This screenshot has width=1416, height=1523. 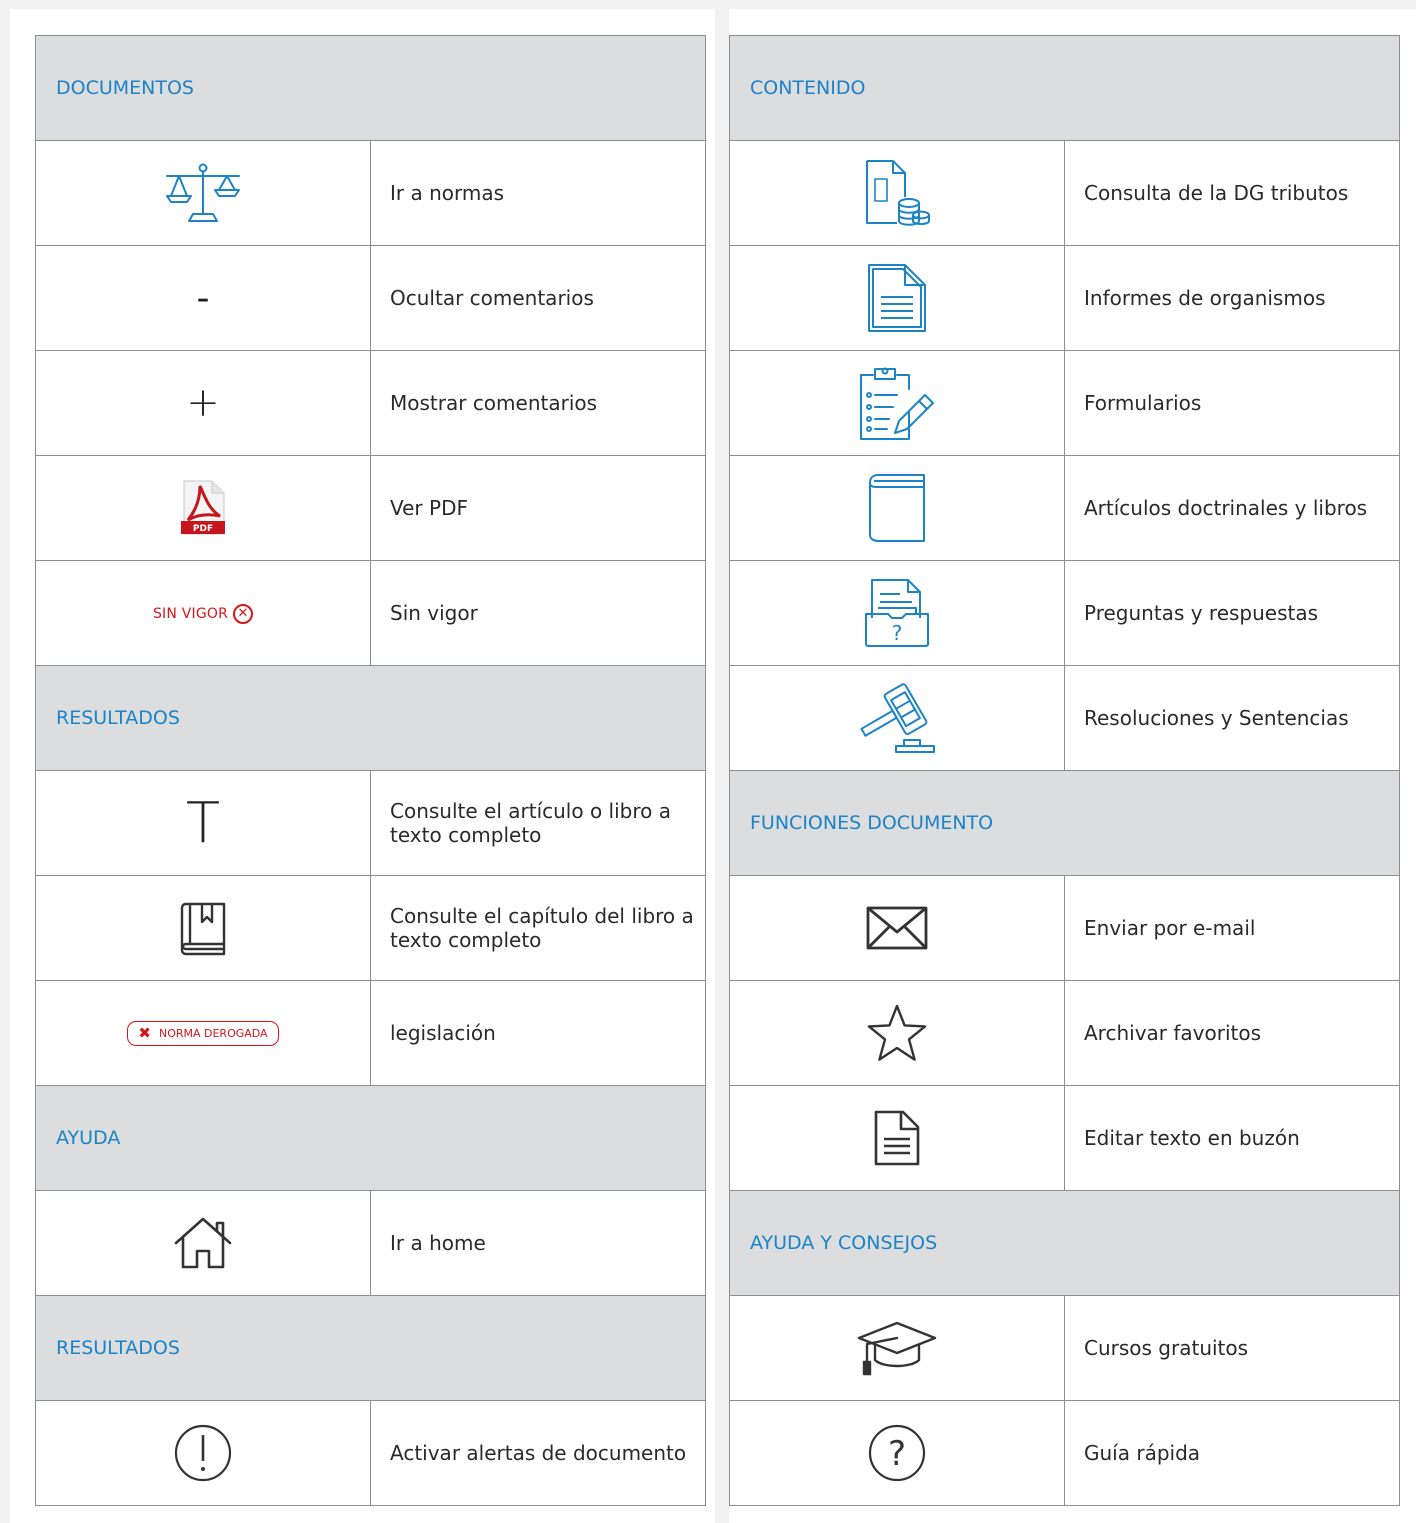 I want to click on legend-row: Enviar por e-mail, so click(x=1064, y=928).